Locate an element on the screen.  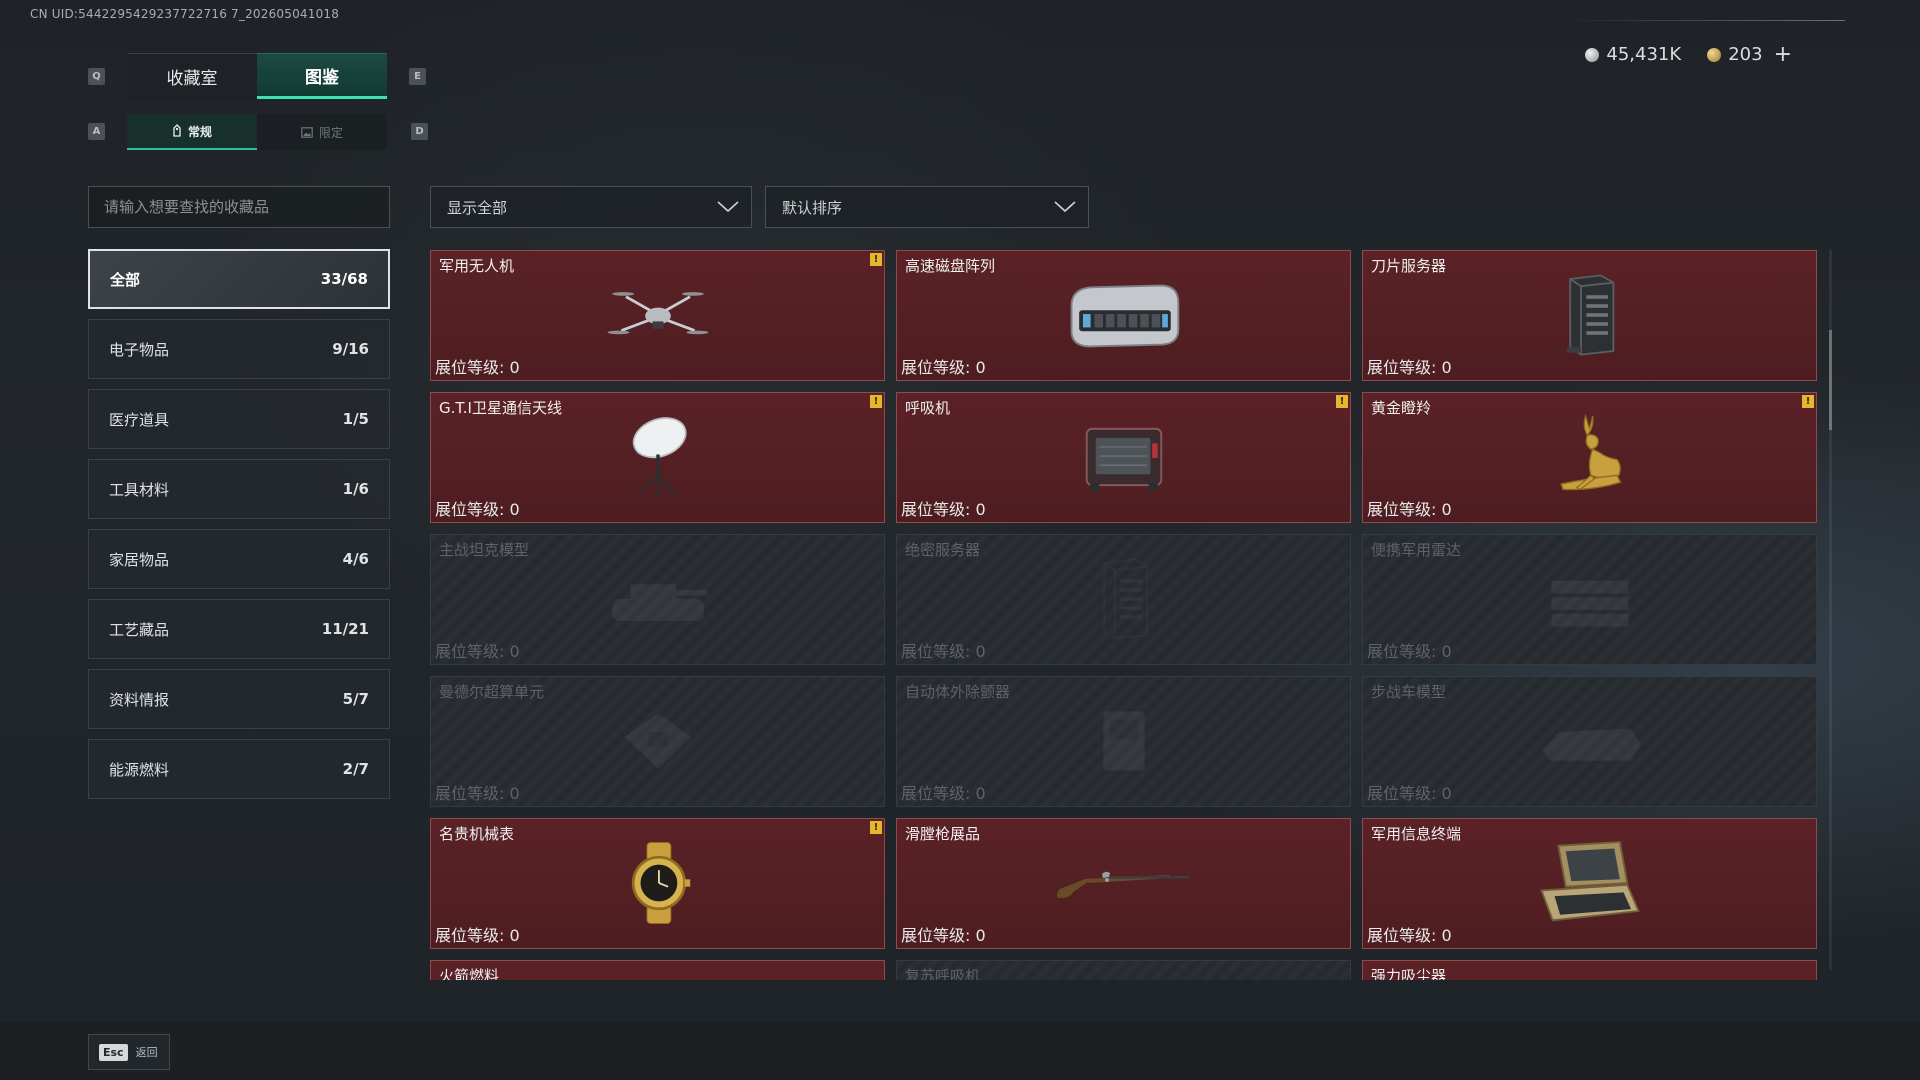
category-medical: 医疗道具 1/5 is located at coordinates (239, 419).